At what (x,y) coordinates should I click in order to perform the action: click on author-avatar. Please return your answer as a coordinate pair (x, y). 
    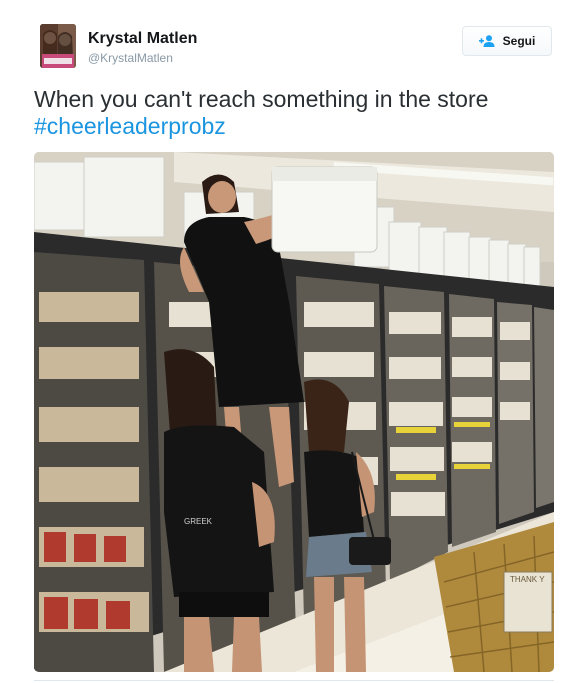
    Looking at the image, I should click on (58, 46).